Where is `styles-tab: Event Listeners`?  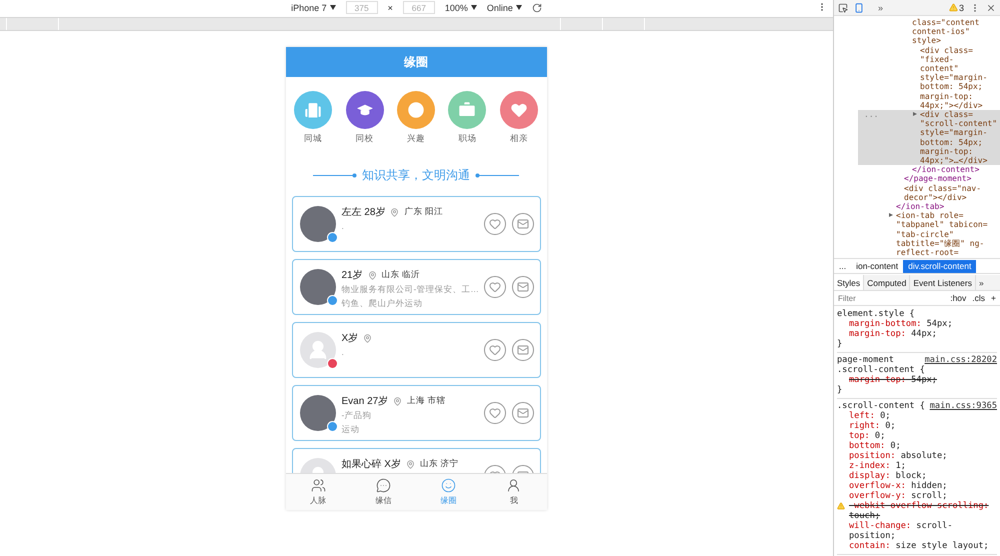
styles-tab: Event Listeners is located at coordinates (943, 282).